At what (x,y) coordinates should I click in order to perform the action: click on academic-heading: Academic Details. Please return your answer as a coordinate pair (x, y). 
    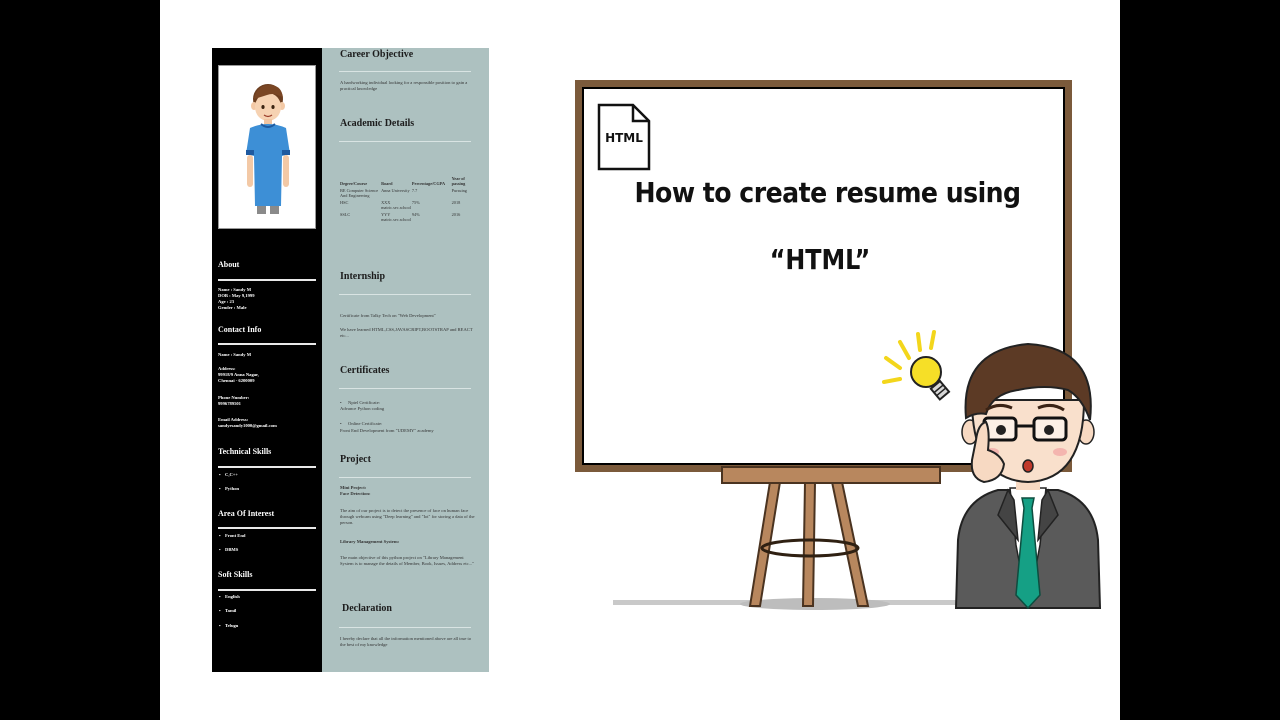
    Looking at the image, I should click on (377, 123).